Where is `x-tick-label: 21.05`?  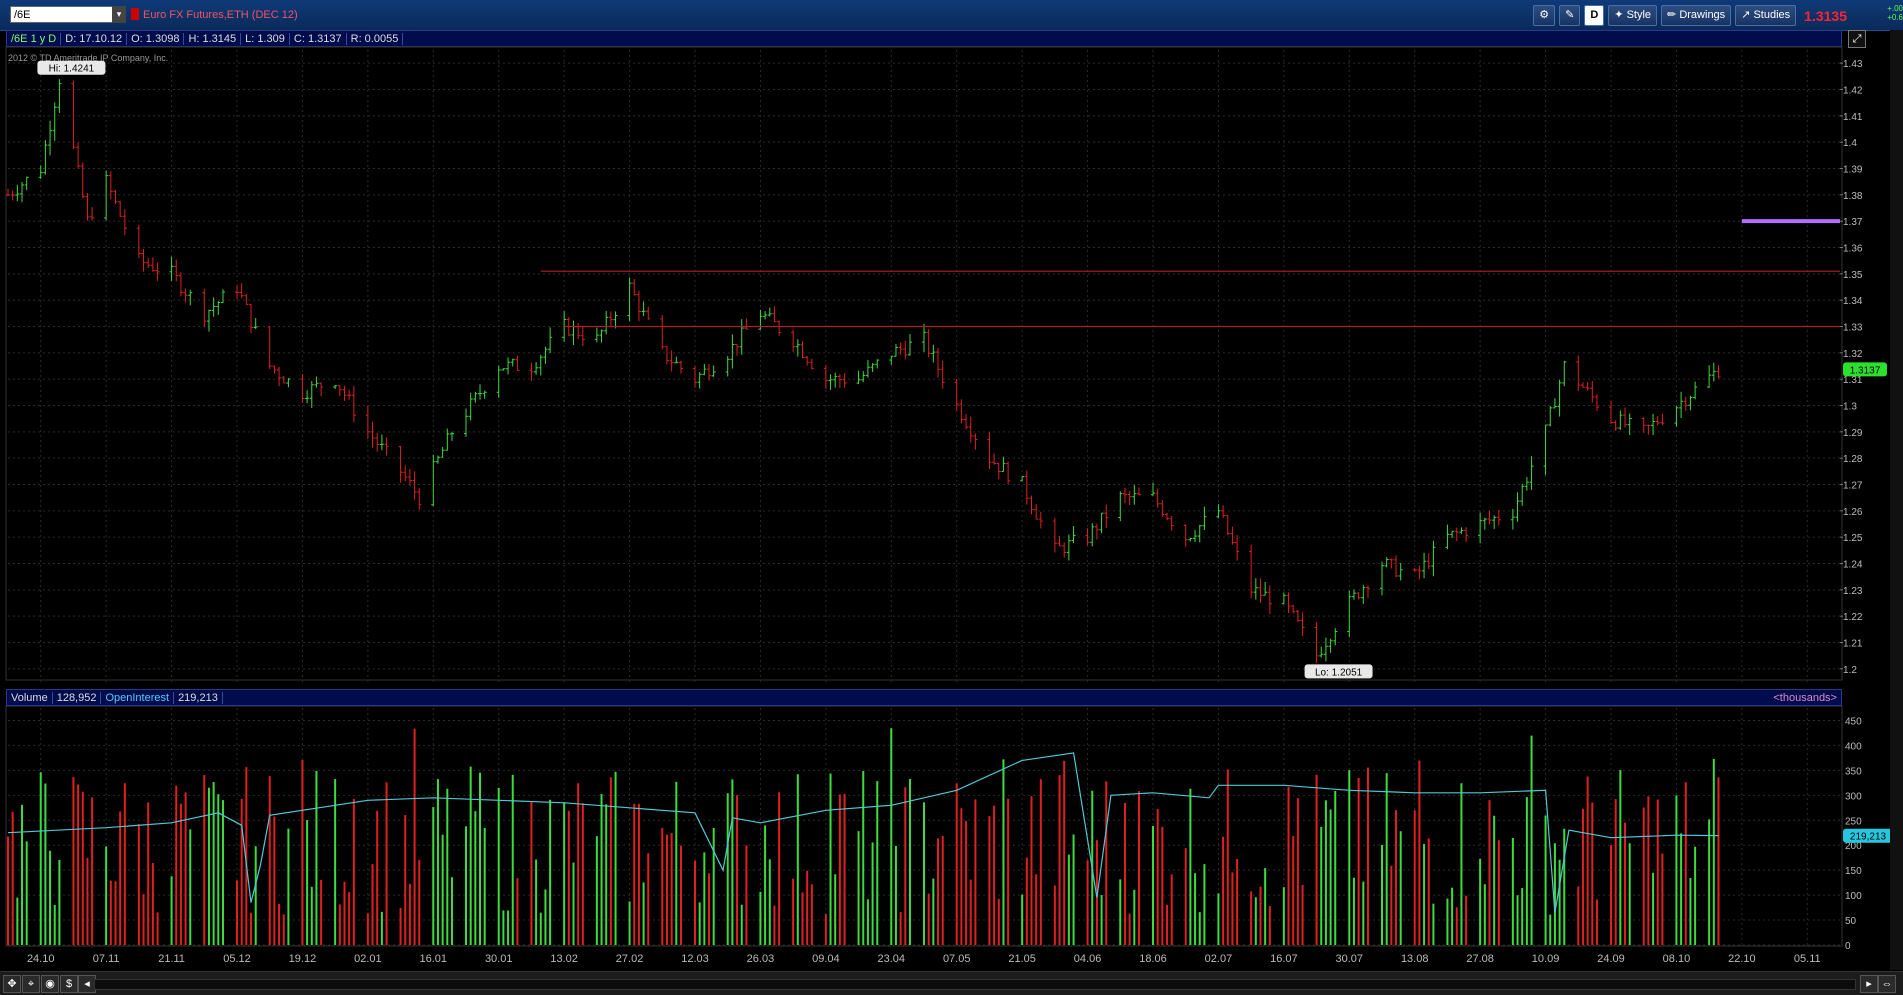 x-tick-label: 21.05 is located at coordinates (1022, 959).